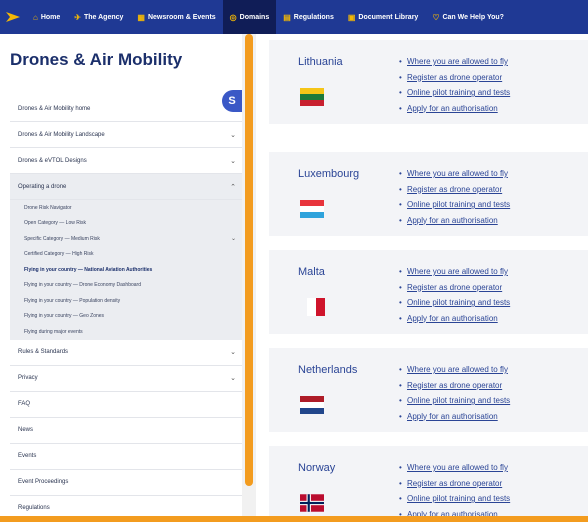 The width and height of the screenshot is (588, 522). I want to click on sidebar-subitem: Specific Category — Medium Risk ⌄, so click(126, 239).